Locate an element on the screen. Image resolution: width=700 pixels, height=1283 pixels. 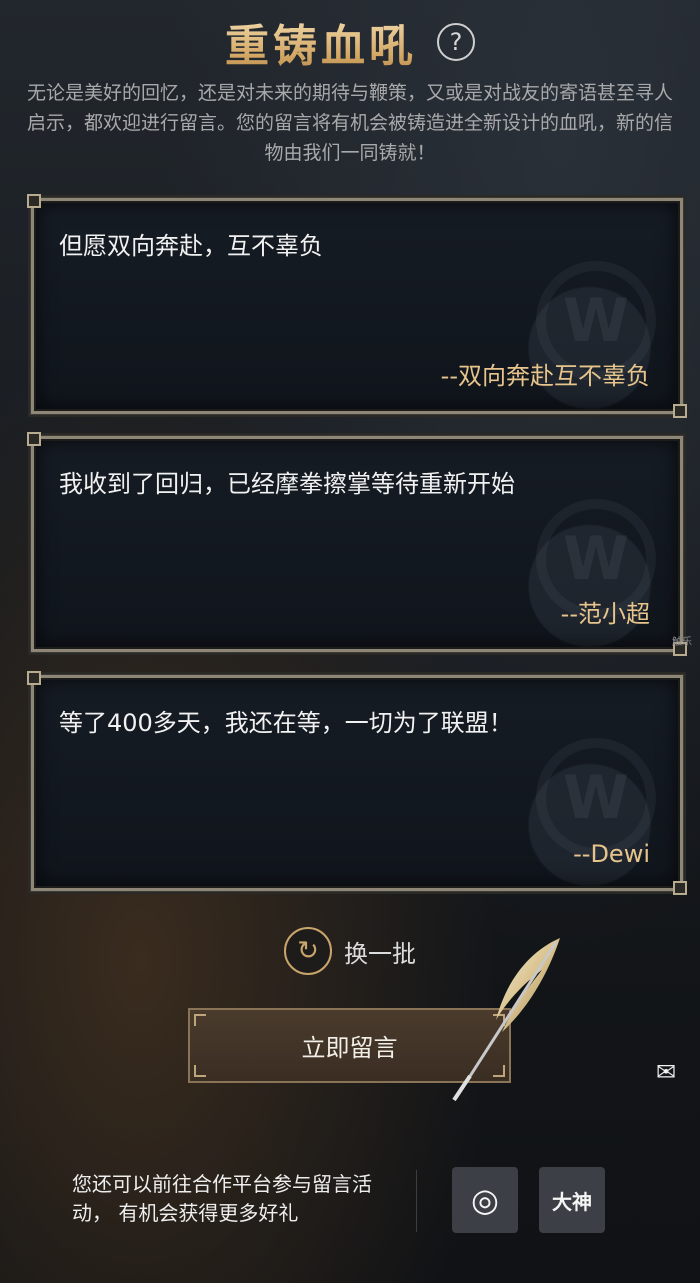
divider is located at coordinates (416, 1201).